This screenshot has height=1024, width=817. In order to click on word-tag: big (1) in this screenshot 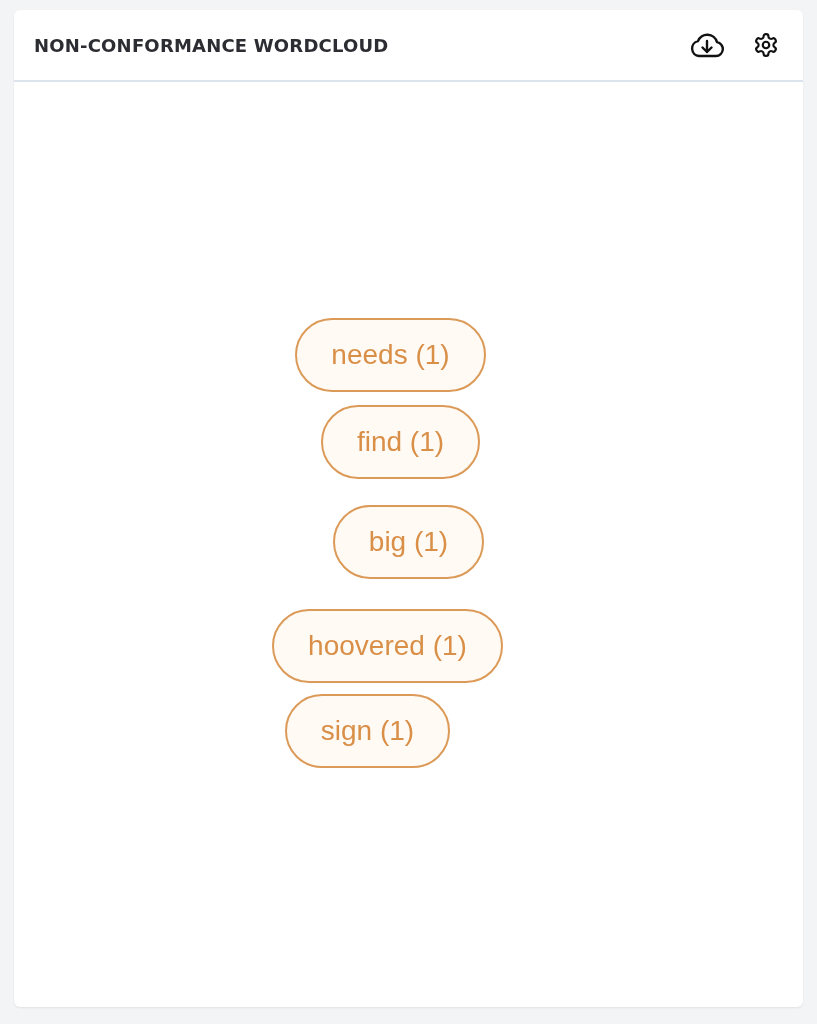, I will do `click(408, 542)`.